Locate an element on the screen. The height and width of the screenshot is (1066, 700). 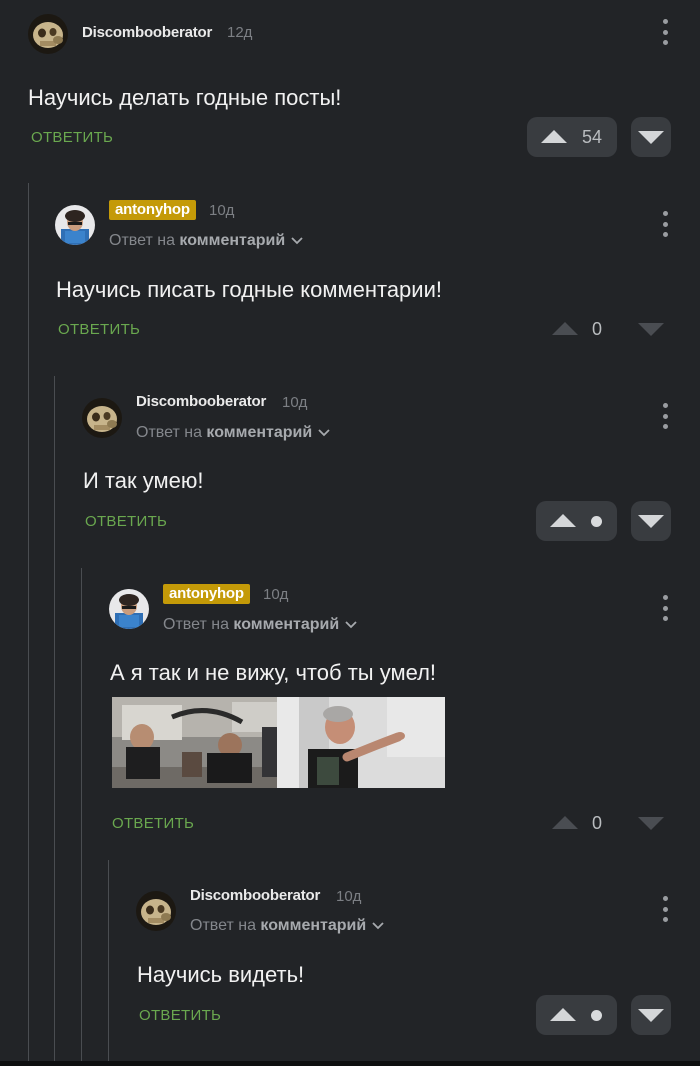
comment-text: И так умею! is located at coordinates (143, 480).